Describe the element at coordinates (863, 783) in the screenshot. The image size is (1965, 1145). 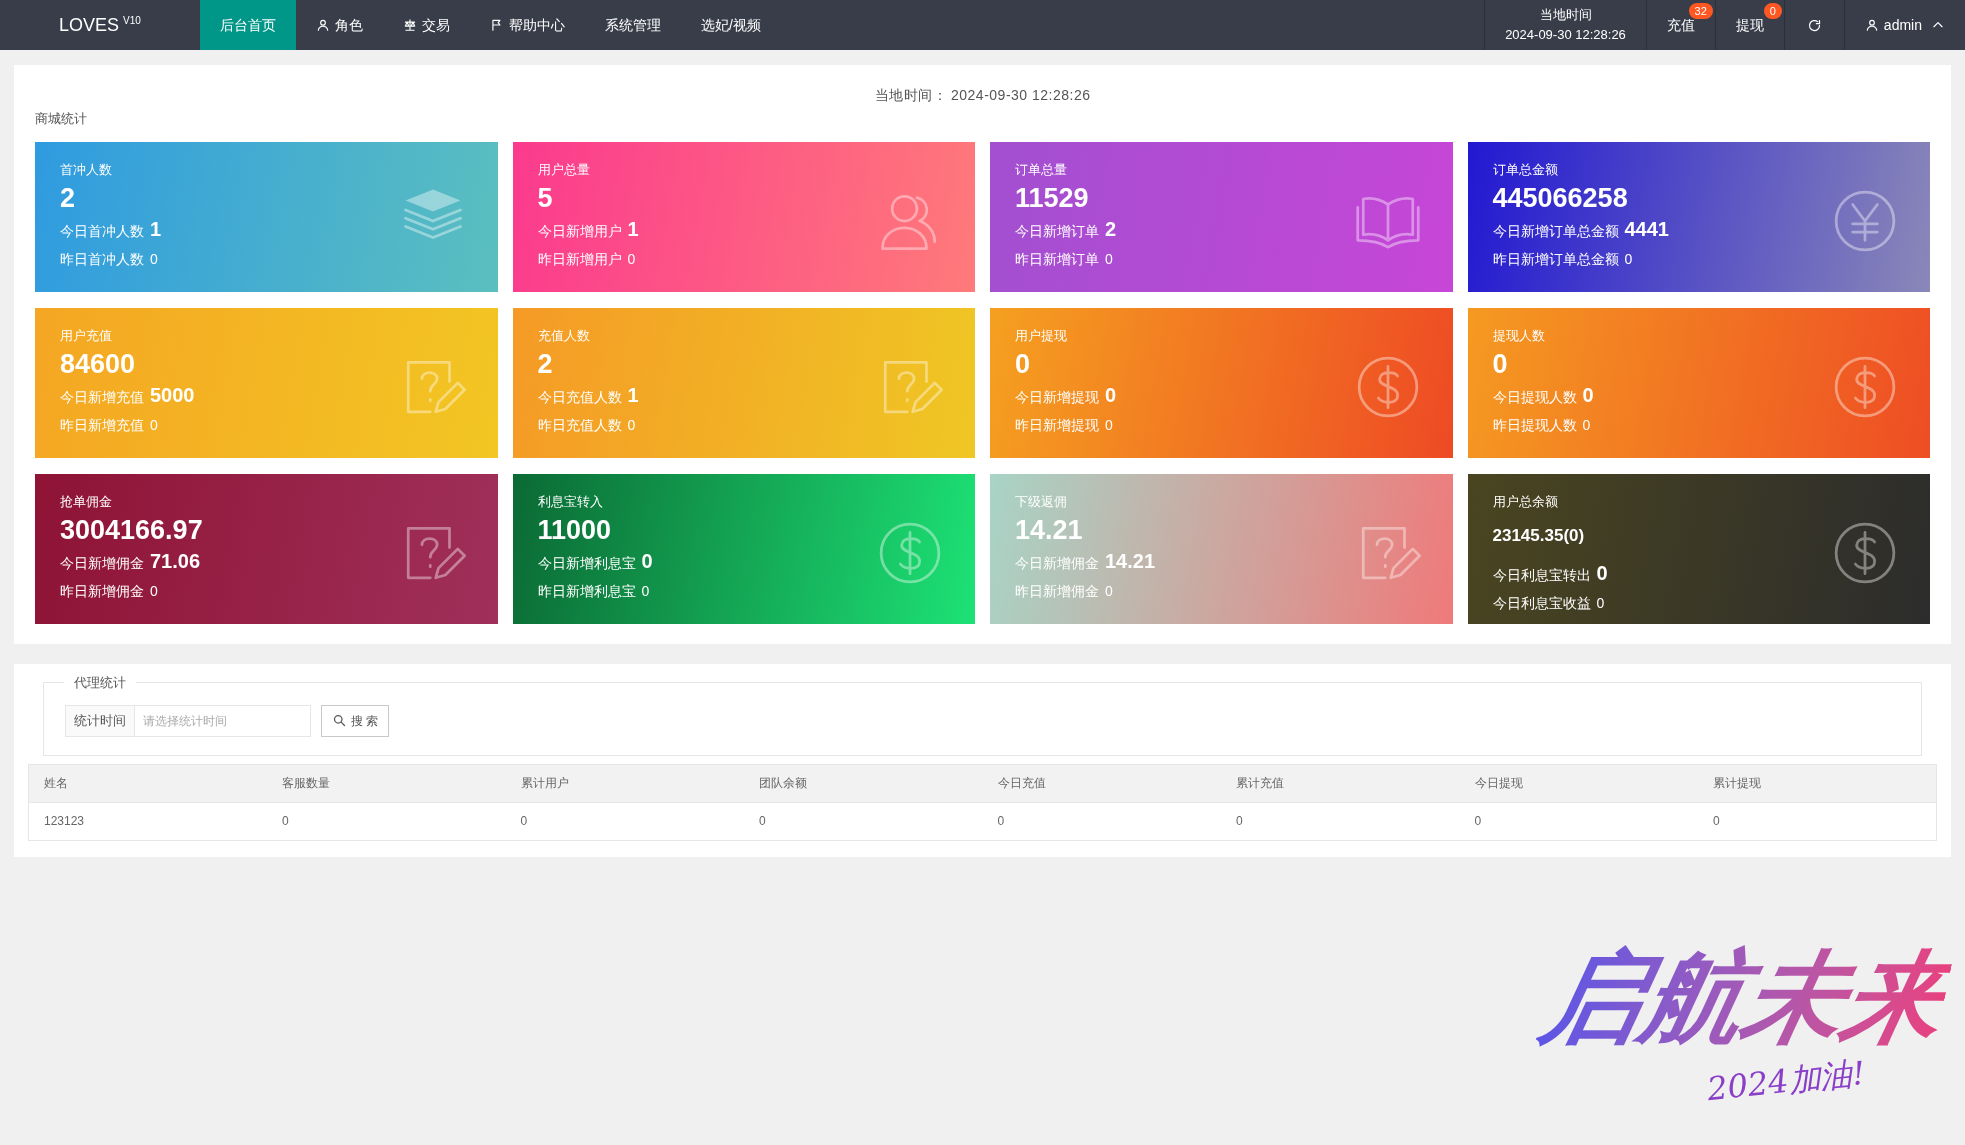
I see `column-header: 团队余额` at that location.